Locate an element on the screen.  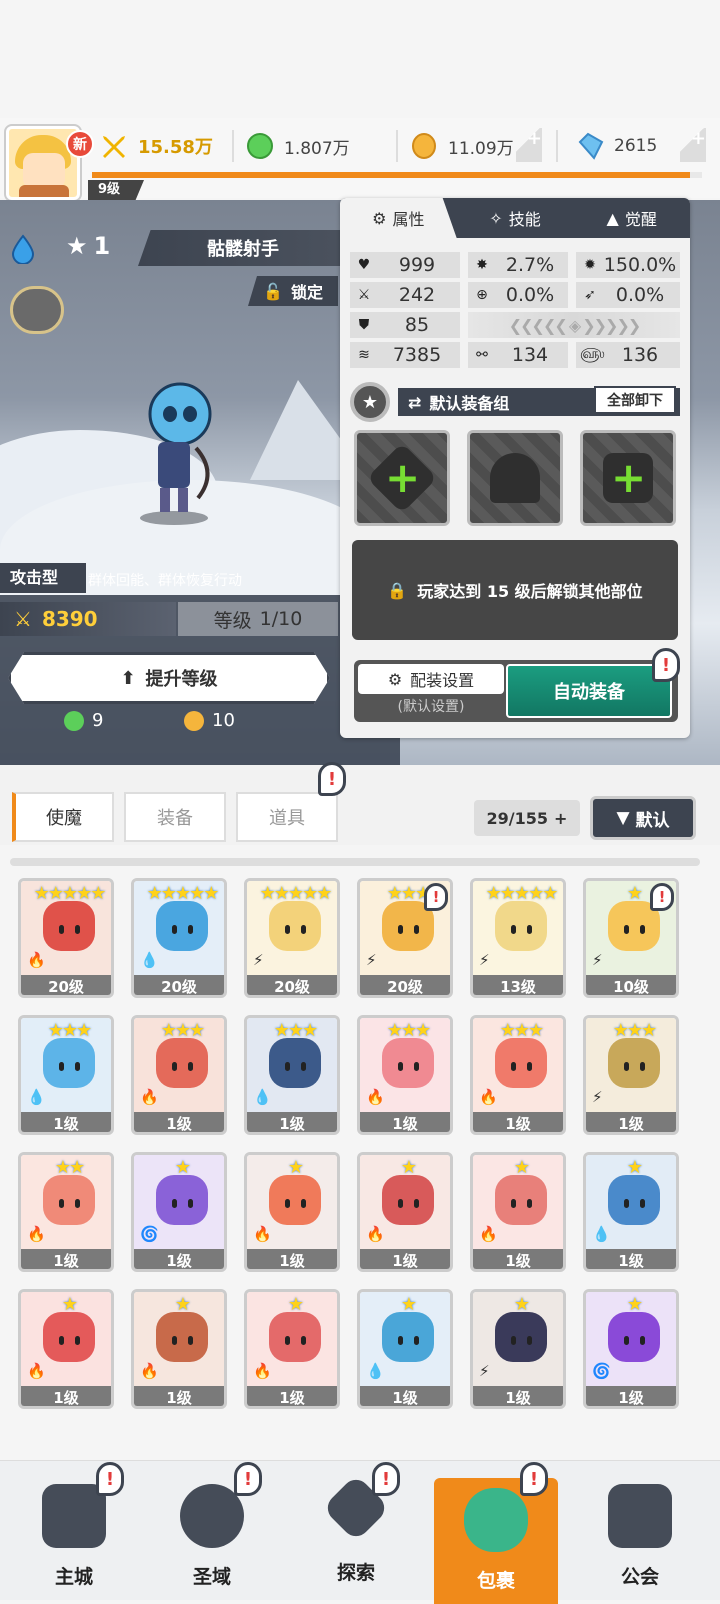
stat-crit-damage: ✹ 150.0% is located at coordinates (628, 265).